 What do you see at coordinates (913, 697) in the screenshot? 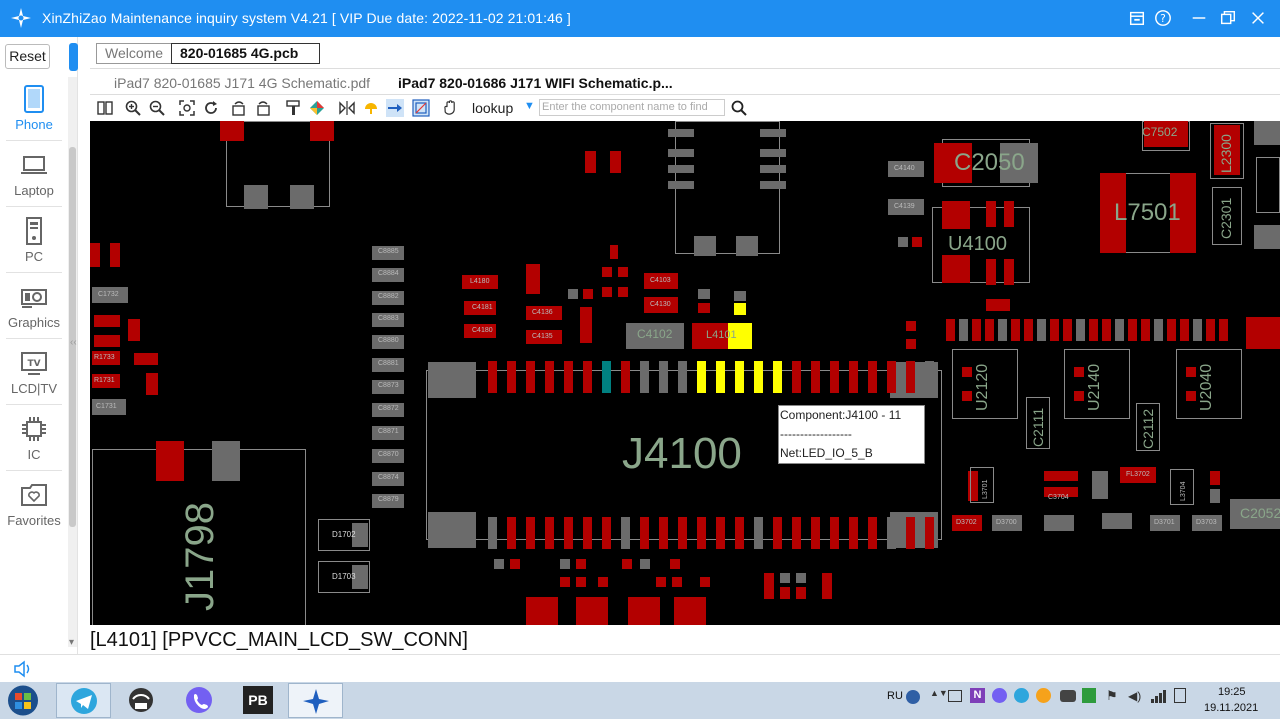
I see `help-tray-icon` at bounding box center [913, 697].